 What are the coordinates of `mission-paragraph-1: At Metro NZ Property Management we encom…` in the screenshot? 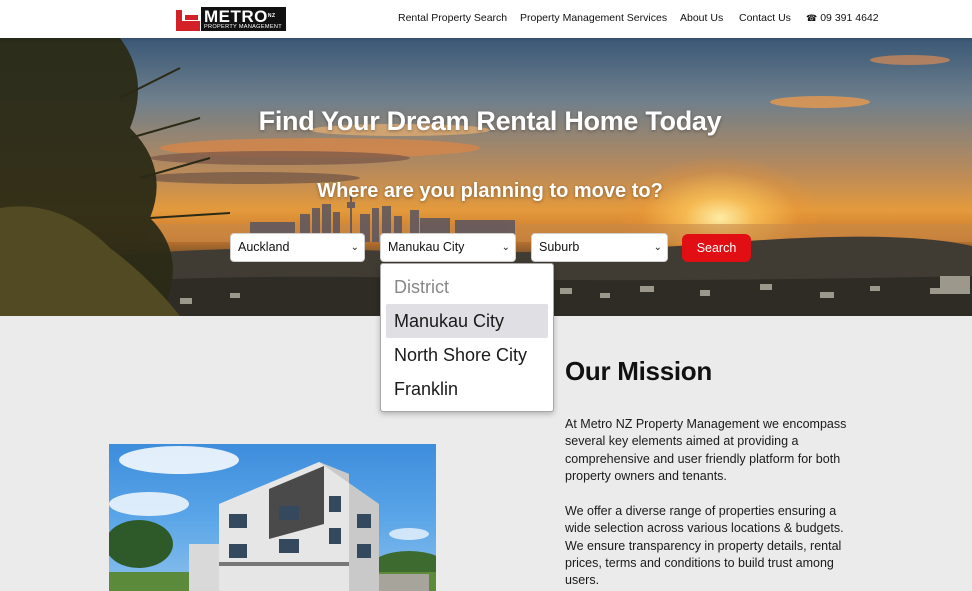 It's located at (706, 450).